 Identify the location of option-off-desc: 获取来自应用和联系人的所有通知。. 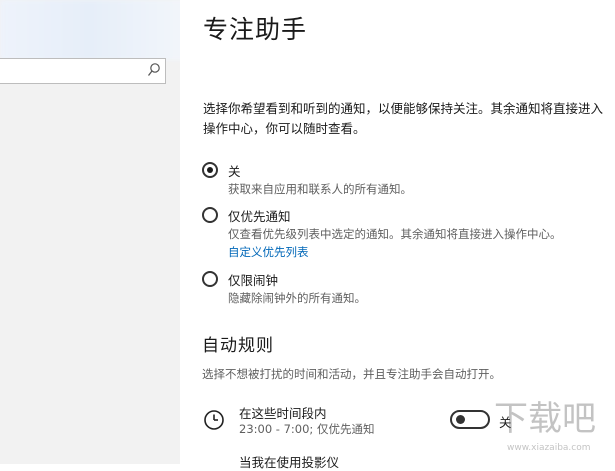
(320, 189).